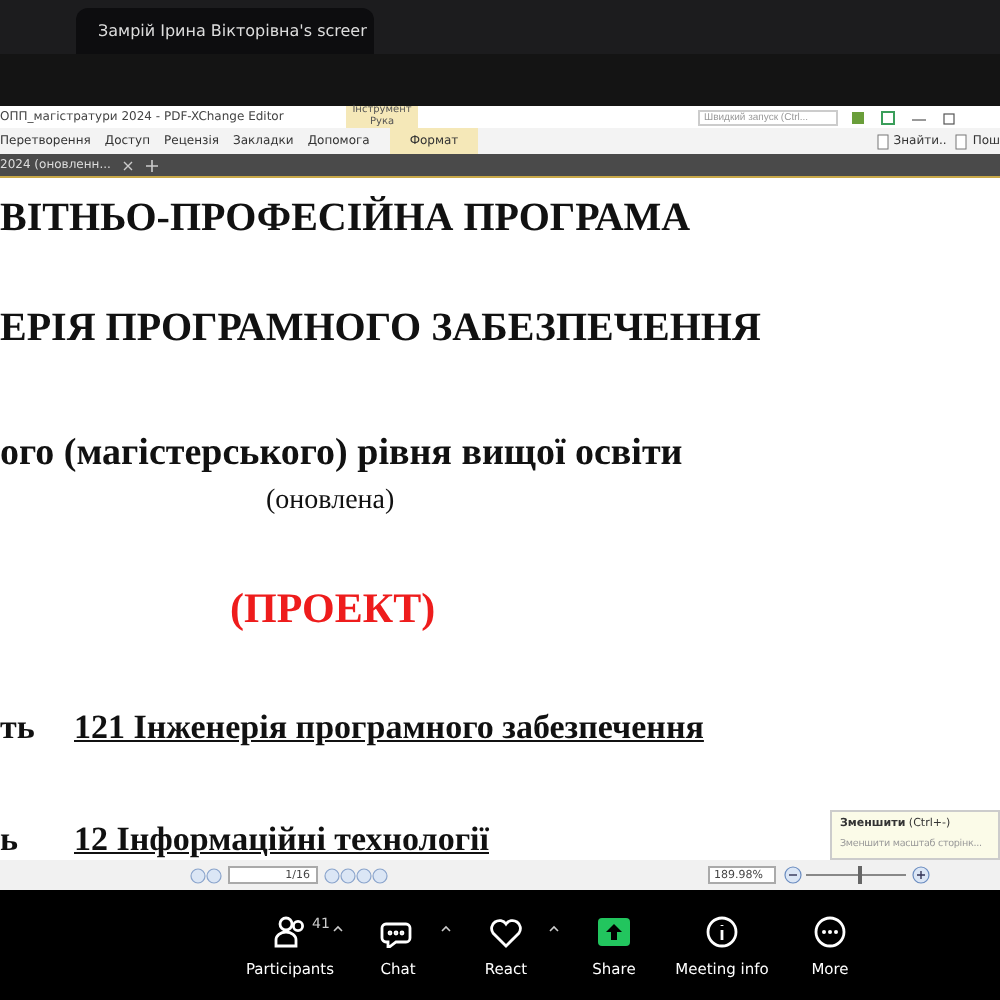 Image resolution: width=1000 pixels, height=1000 pixels. Describe the element at coordinates (9, 839) in the screenshot. I see `field-label: ь` at that location.